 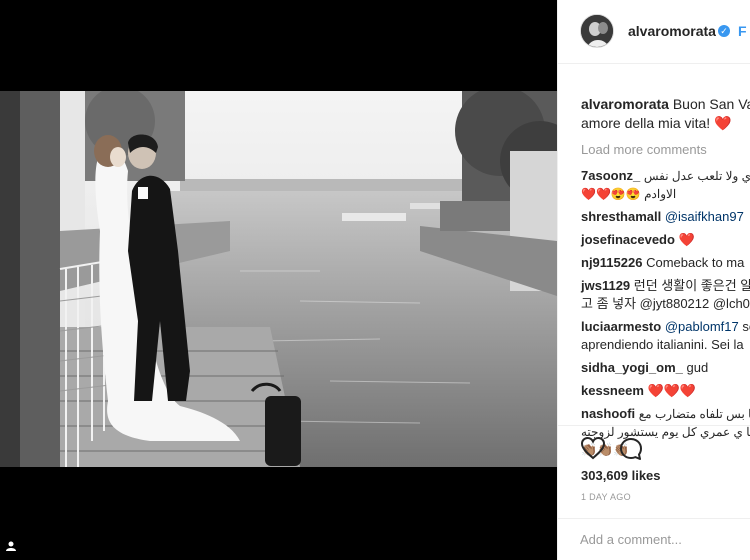 What do you see at coordinates (593, 448) in the screenshot?
I see `heart-icon` at bounding box center [593, 448].